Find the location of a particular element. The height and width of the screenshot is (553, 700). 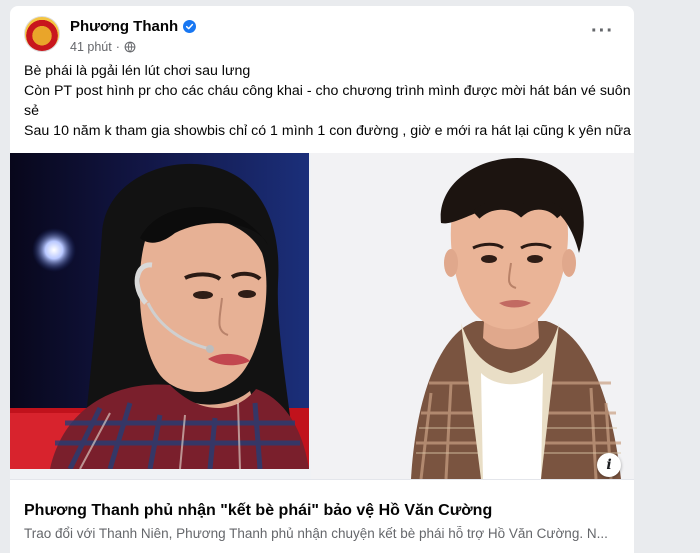

info-icon: i is located at coordinates (609, 465).